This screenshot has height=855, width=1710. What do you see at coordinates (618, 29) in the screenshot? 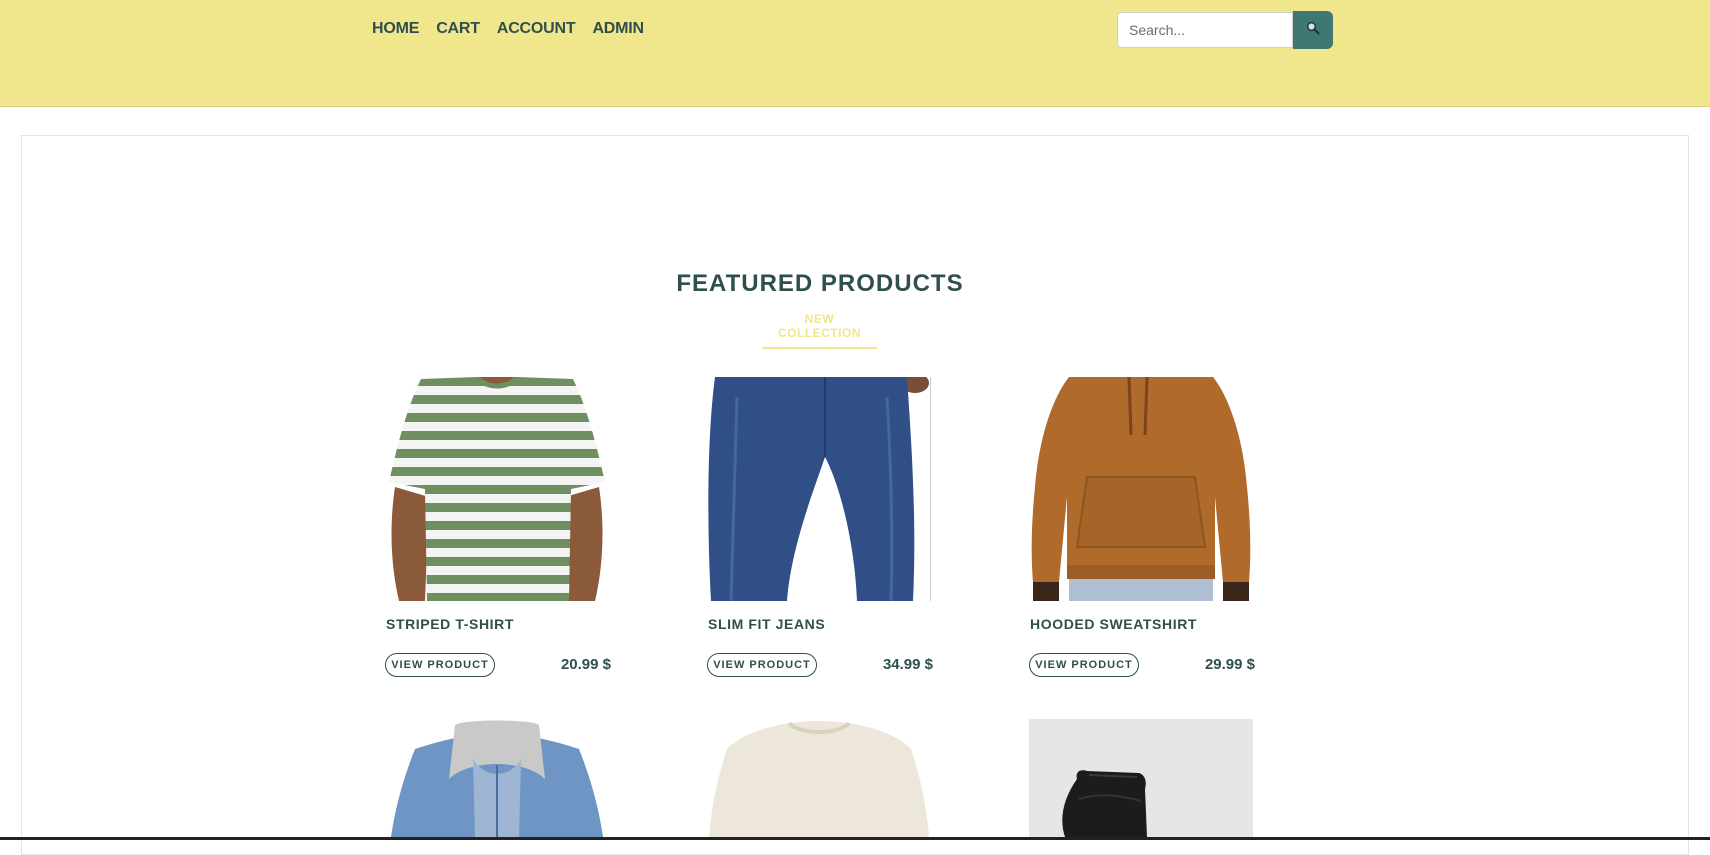
I see `nav-admin-link: ADMIN` at bounding box center [618, 29].